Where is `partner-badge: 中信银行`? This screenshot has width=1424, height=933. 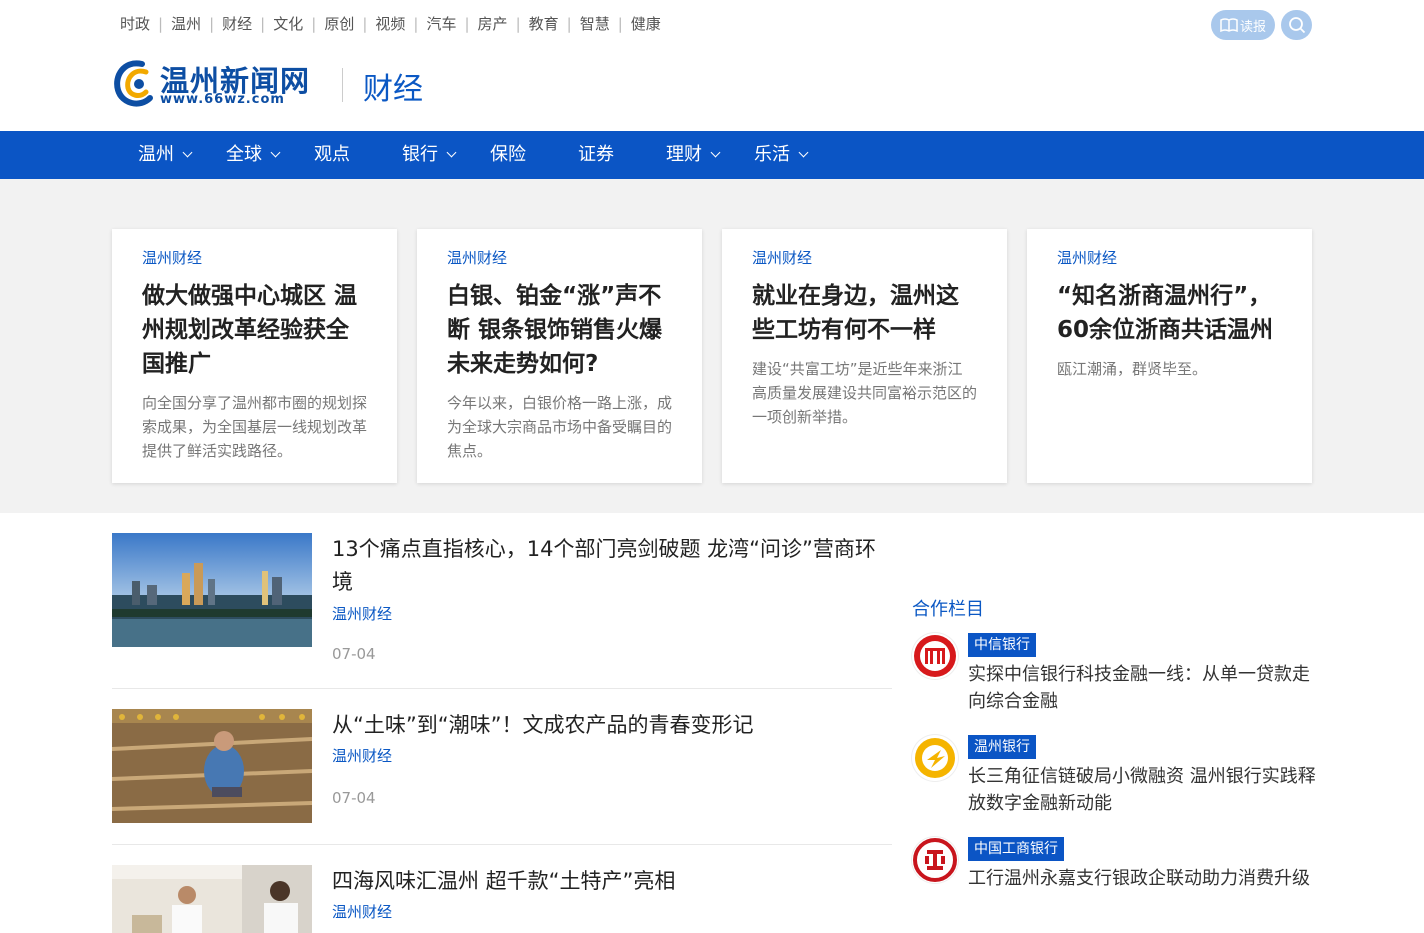 partner-badge: 中信银行 is located at coordinates (1002, 645).